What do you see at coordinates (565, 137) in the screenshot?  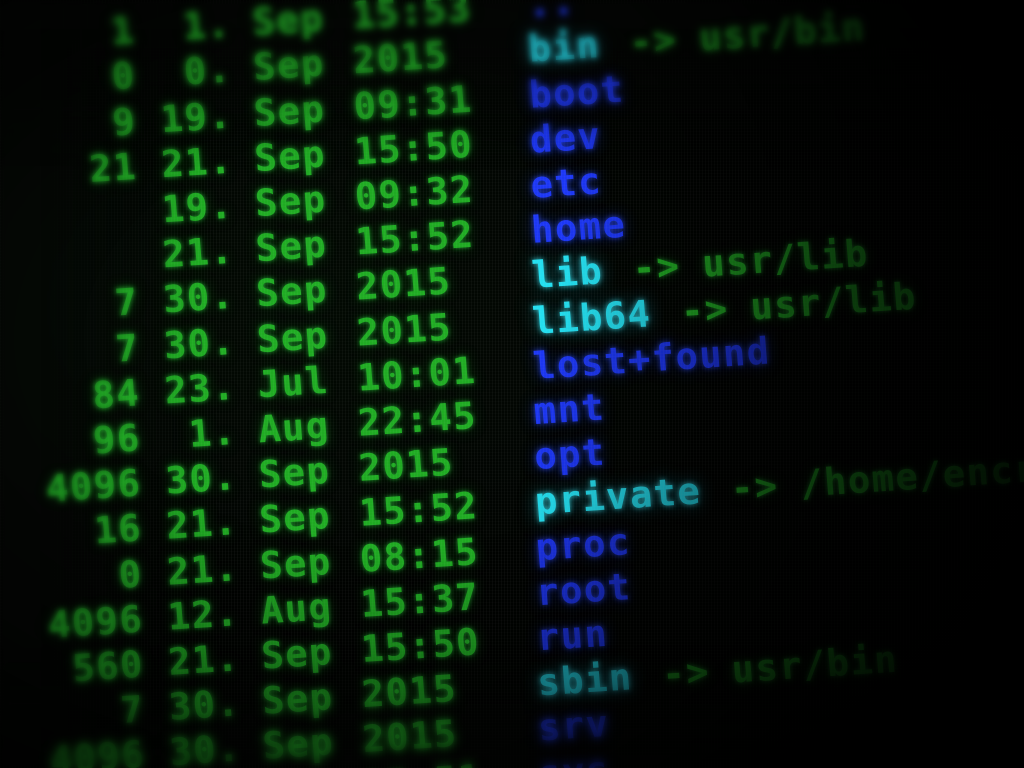 I see `entry-label: dev` at bounding box center [565, 137].